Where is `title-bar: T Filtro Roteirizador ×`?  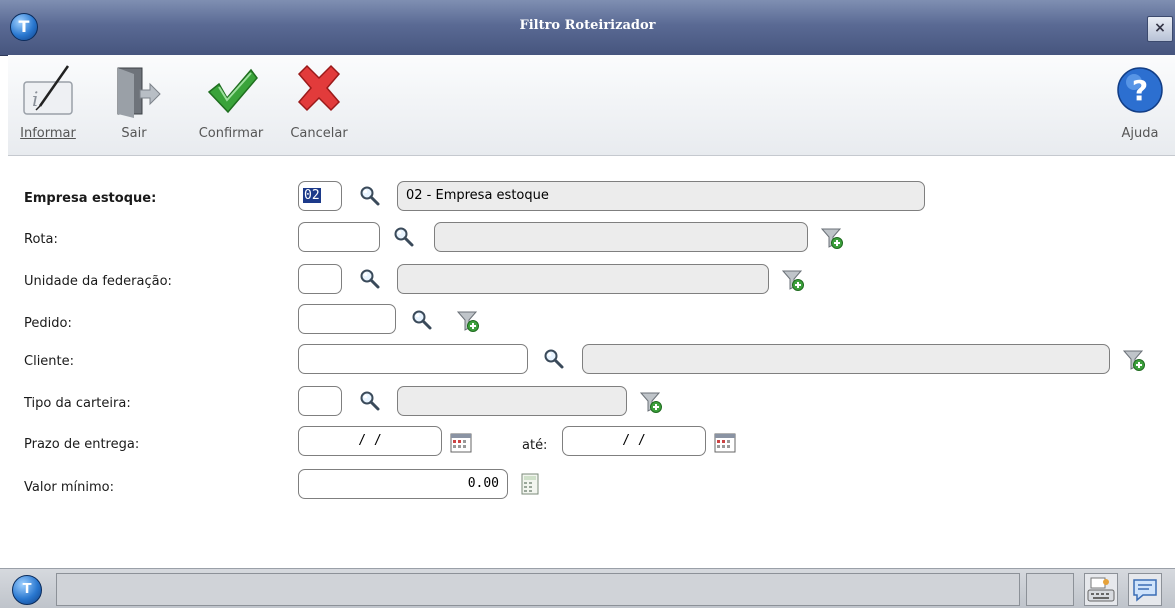
title-bar: T Filtro Roteirizador × is located at coordinates (587, 28).